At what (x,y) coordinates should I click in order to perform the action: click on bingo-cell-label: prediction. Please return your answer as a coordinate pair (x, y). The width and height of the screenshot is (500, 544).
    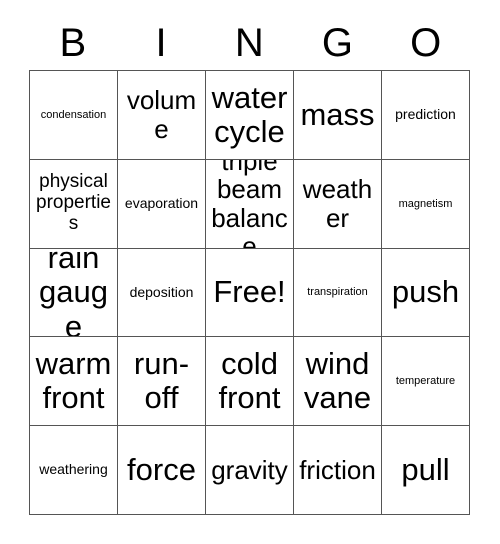
    Looking at the image, I should click on (425, 114).